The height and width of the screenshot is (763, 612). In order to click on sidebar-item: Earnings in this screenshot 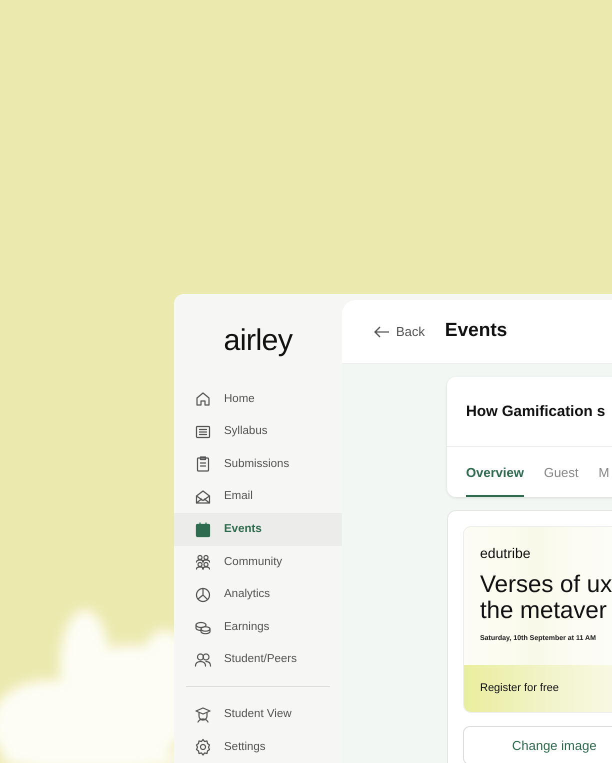, I will do `click(258, 627)`.